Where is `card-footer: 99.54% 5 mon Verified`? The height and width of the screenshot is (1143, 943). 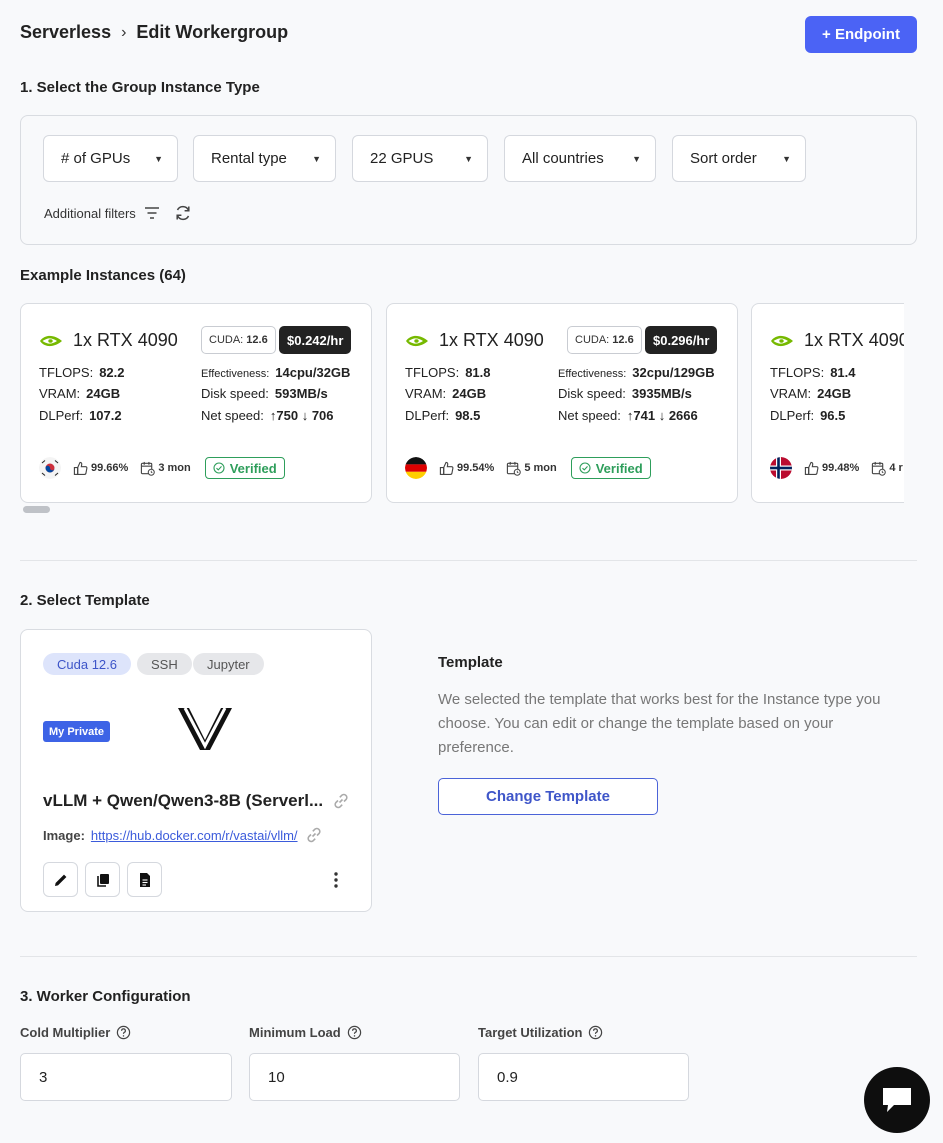 card-footer: 99.54% 5 mon Verified is located at coordinates (528, 468).